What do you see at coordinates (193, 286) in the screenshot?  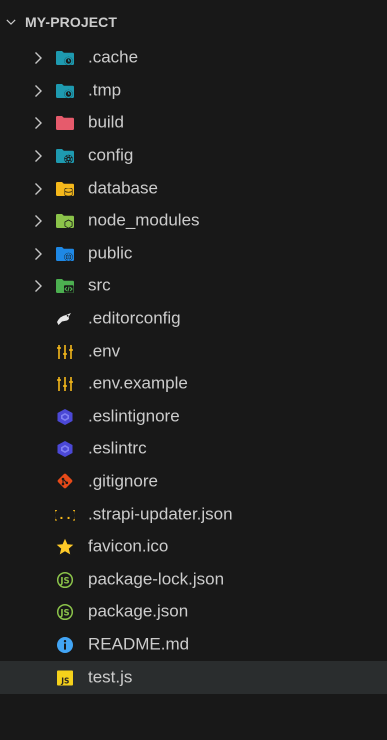 I see `folder-row-src: src` at bounding box center [193, 286].